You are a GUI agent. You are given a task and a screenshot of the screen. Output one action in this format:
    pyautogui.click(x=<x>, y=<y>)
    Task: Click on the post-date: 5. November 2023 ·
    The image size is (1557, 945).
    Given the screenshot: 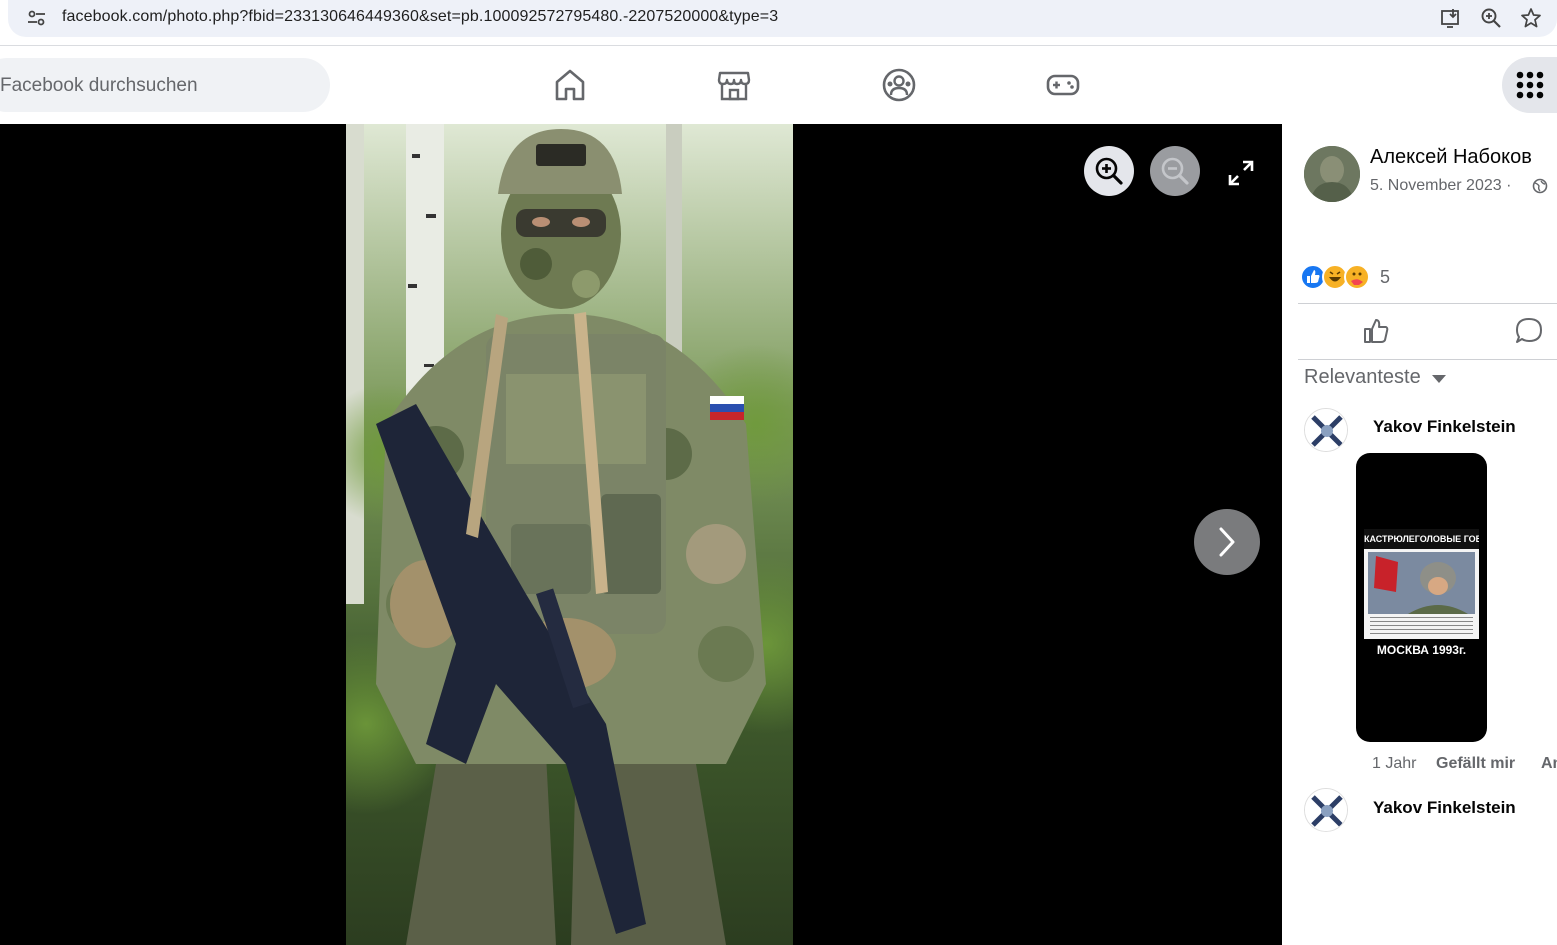 What is the action you would take?
    pyautogui.click(x=1440, y=186)
    